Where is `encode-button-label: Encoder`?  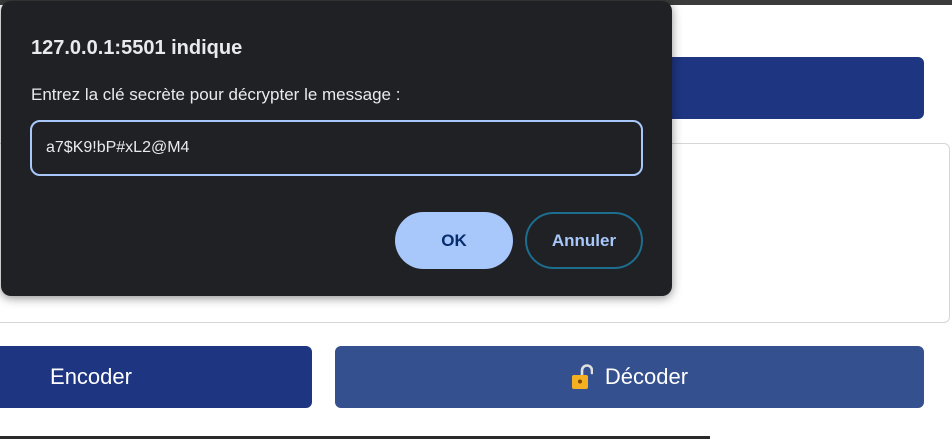
encode-button-label: Encoder is located at coordinates (91, 376).